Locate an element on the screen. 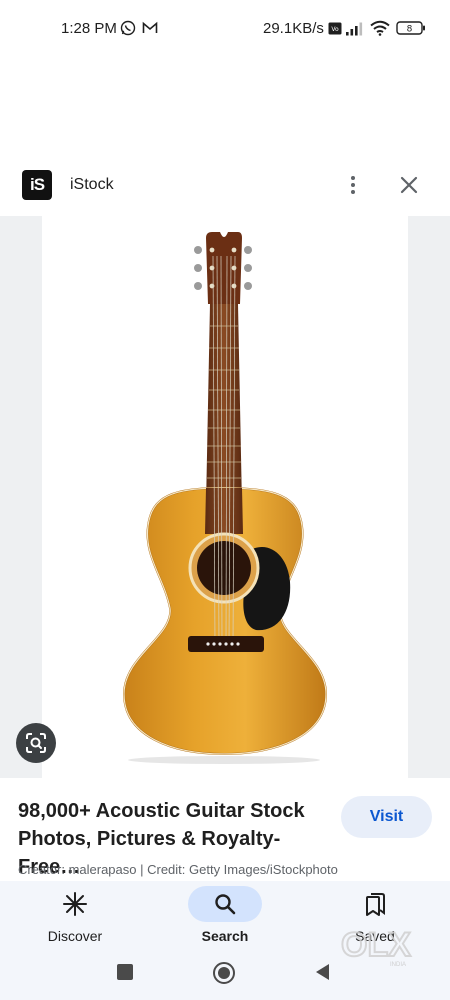 The image size is (450, 1000). discover-icon-wrap is located at coordinates (75, 904).